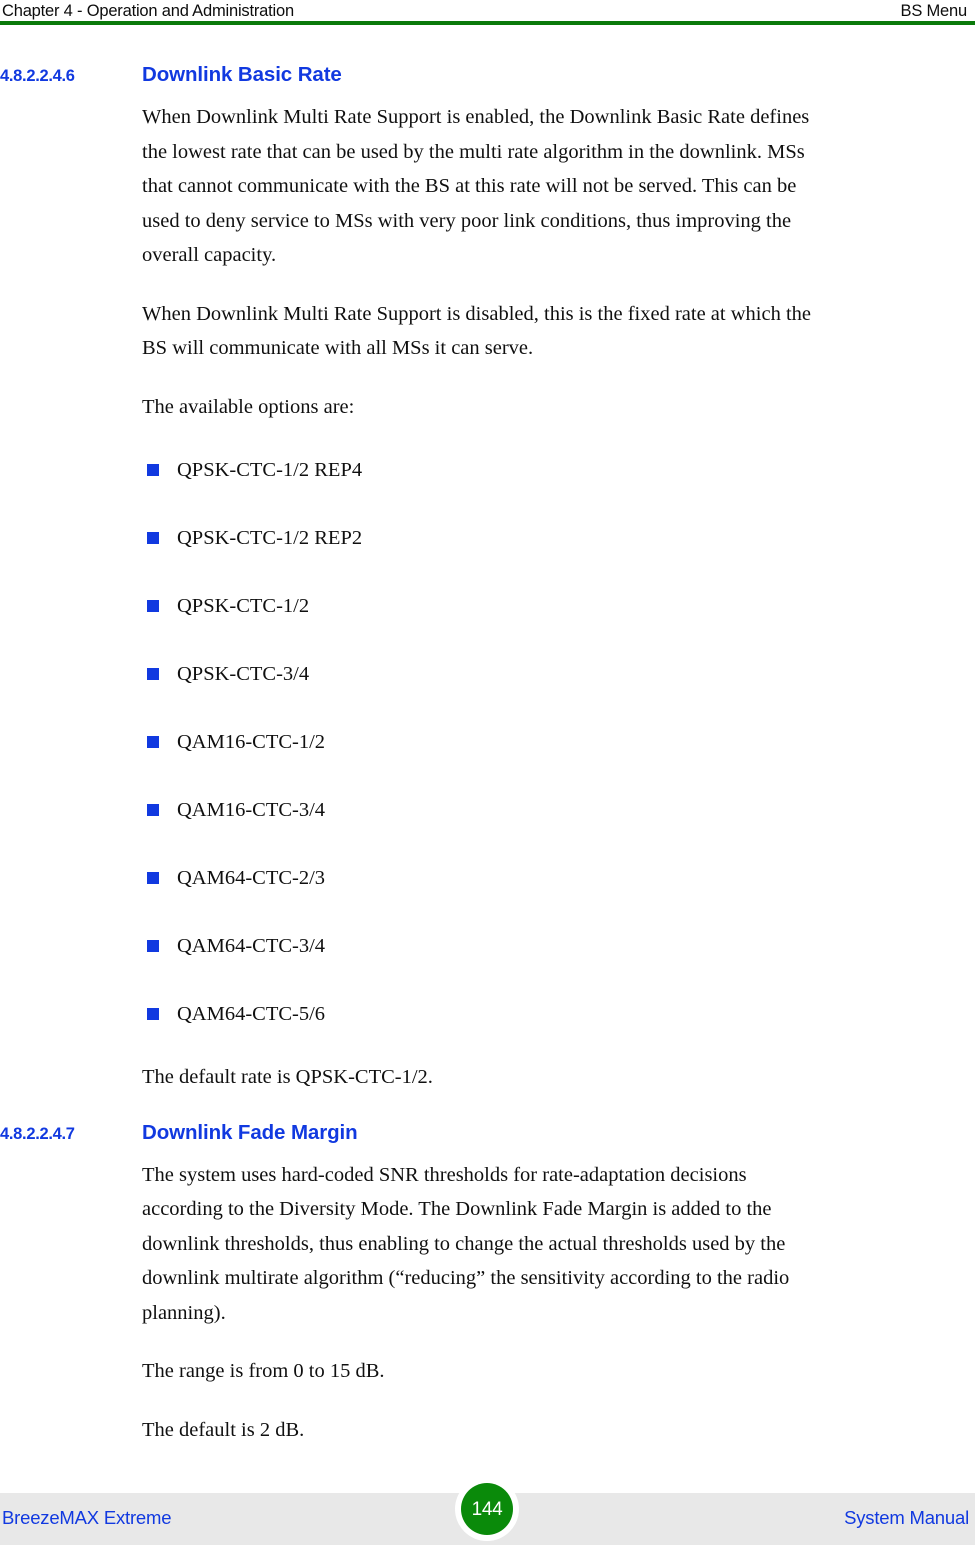 Image resolution: width=975 pixels, height=1545 pixels. Describe the element at coordinates (492, 946) in the screenshot. I see `list-item: QAM64-CTC-3/4` at that location.